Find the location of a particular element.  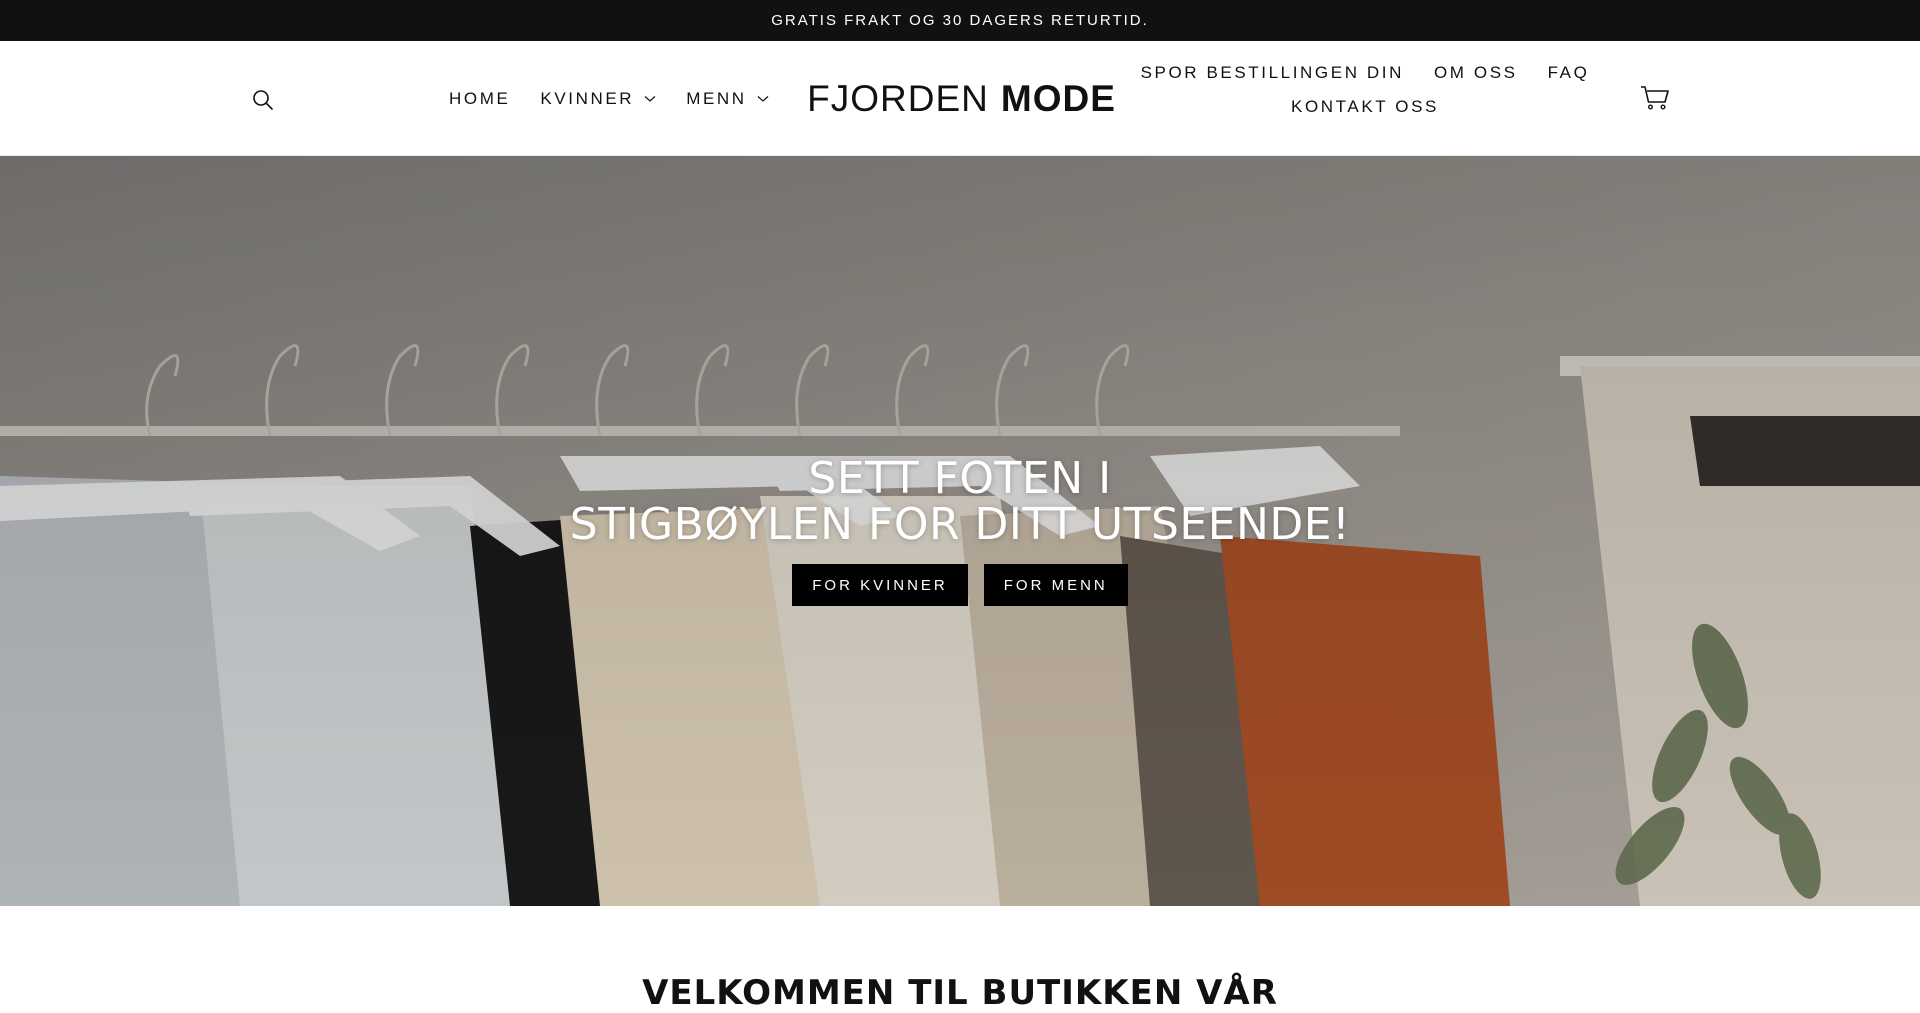

nav-home: HOME is located at coordinates (479, 99).